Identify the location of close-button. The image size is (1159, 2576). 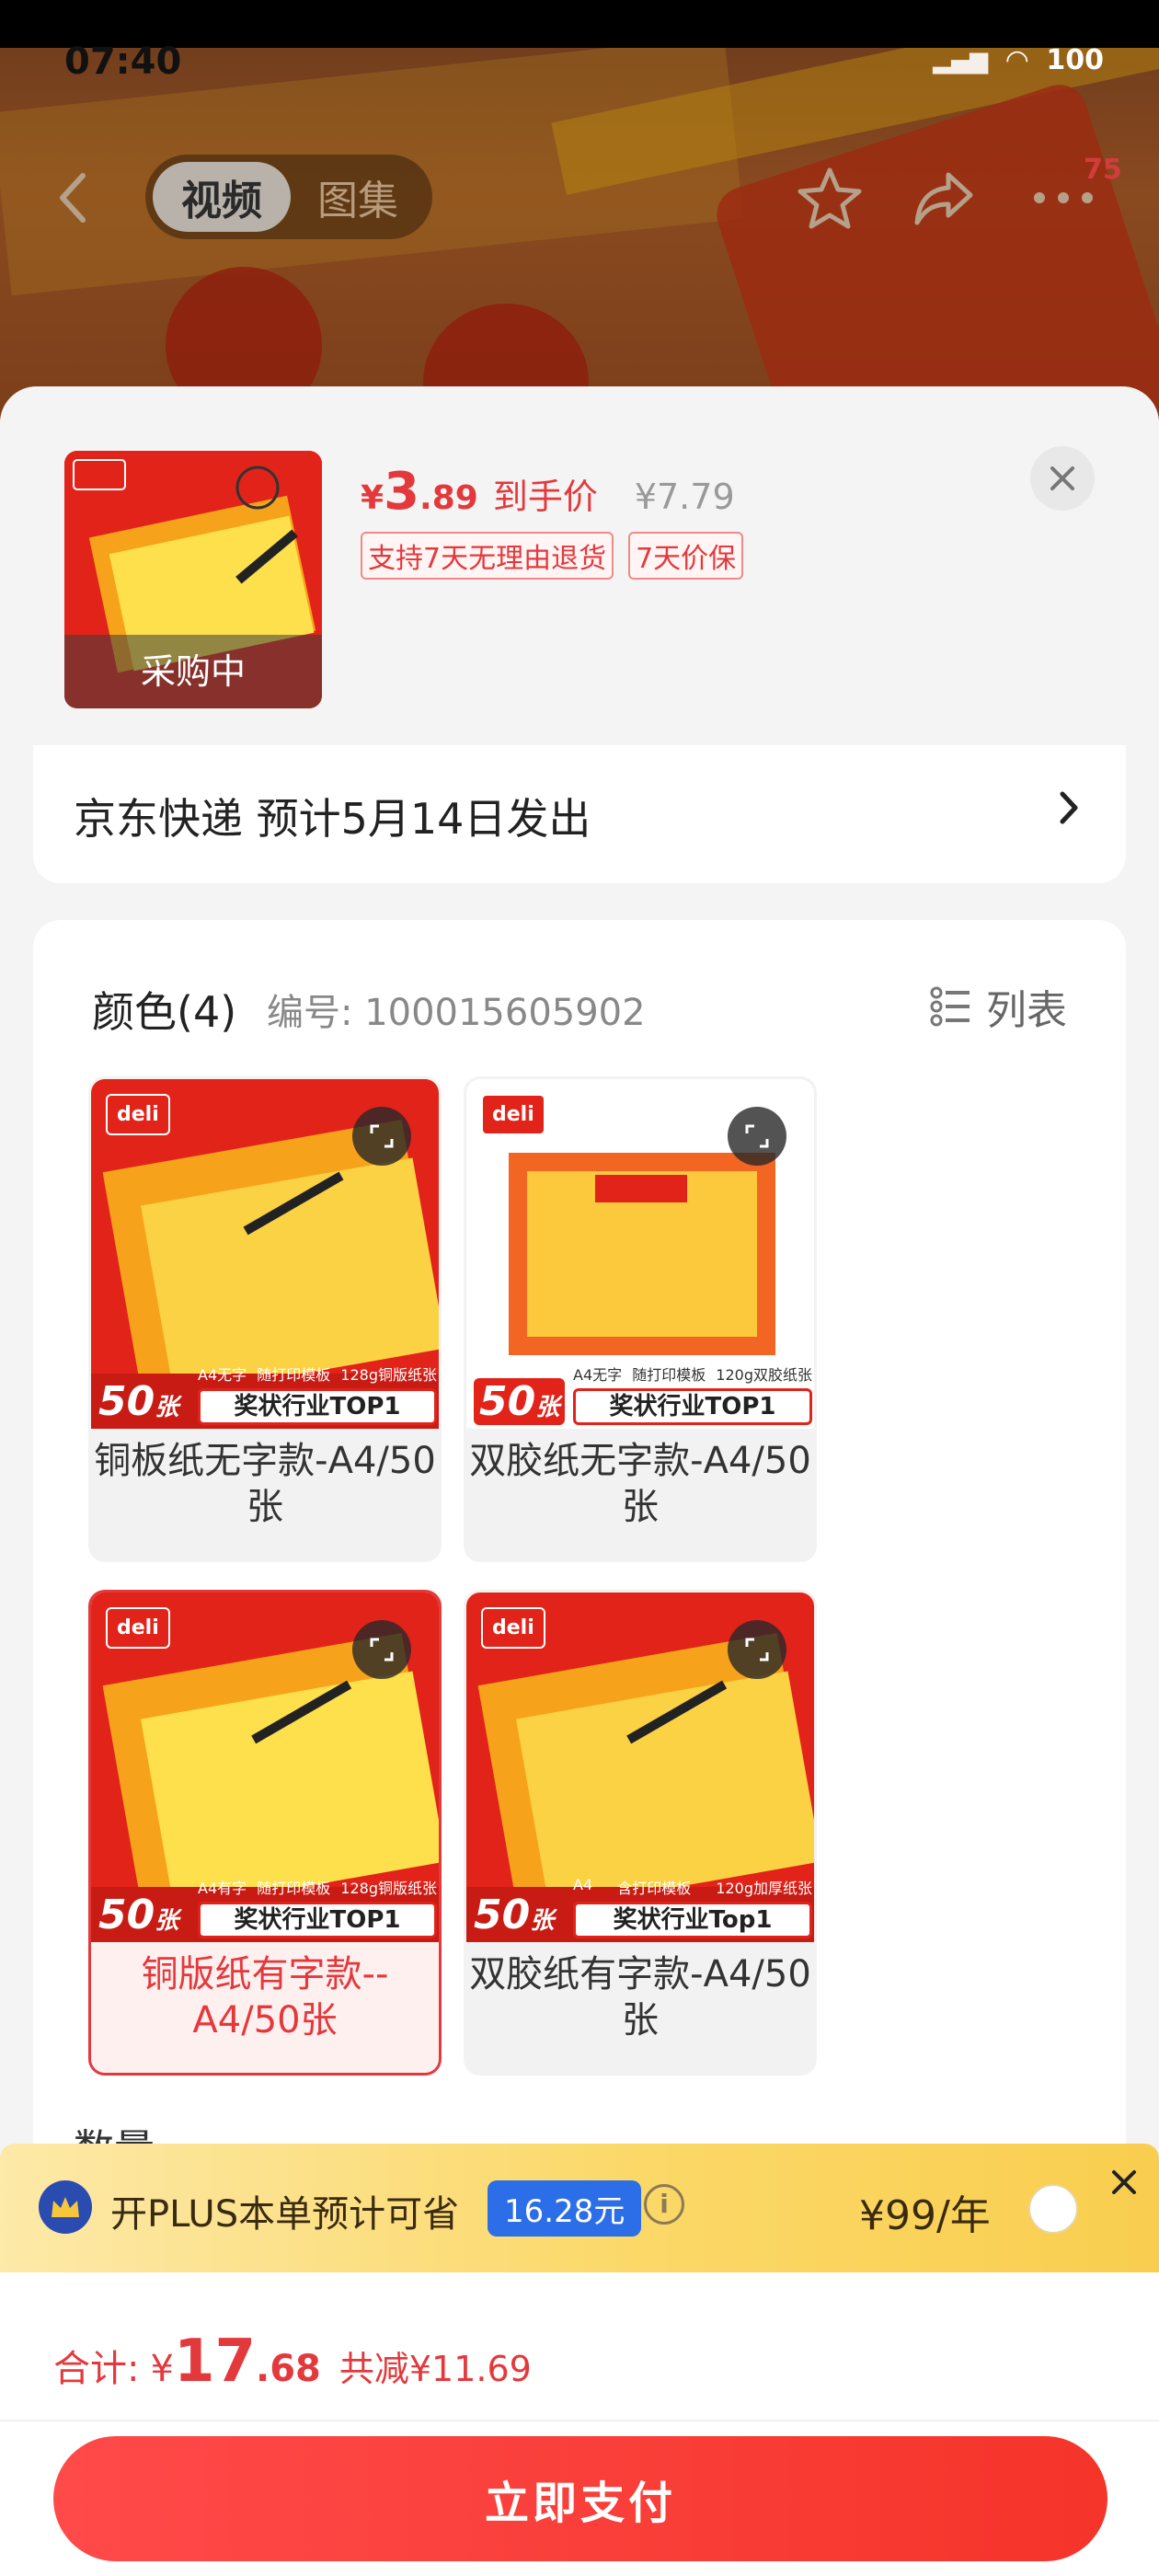
(1062, 478).